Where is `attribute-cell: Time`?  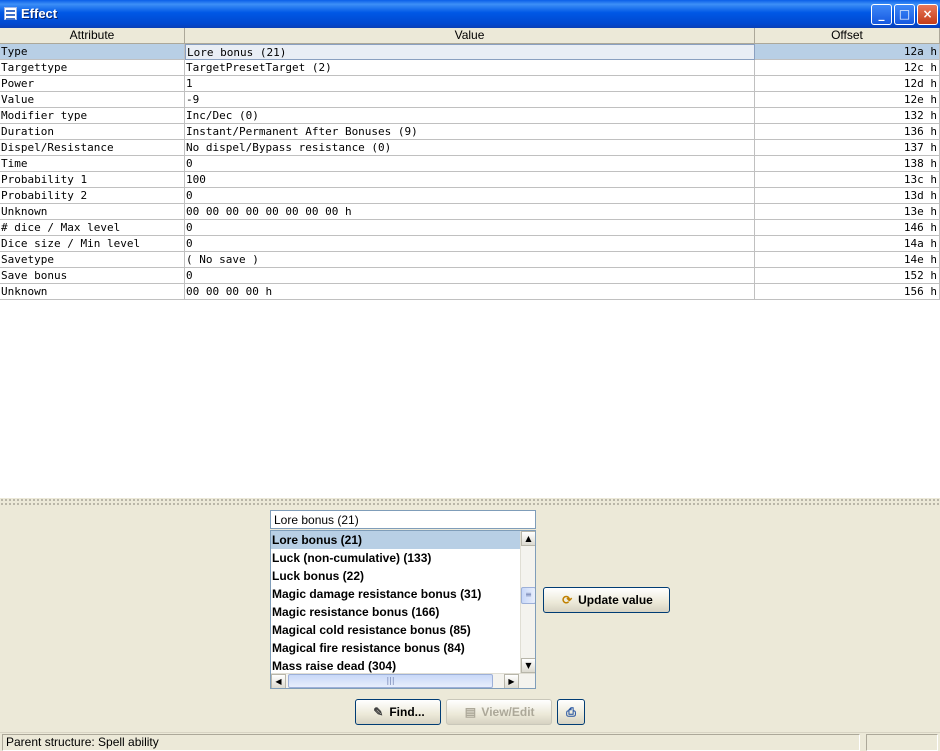
attribute-cell: Time is located at coordinates (92, 164).